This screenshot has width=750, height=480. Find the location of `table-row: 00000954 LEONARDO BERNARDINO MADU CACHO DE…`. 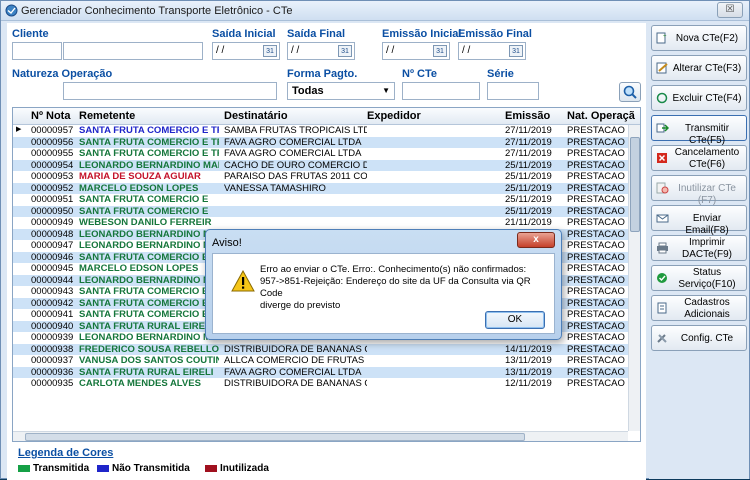

table-row: 00000954 LEONARDO BERNARDINO MADU CACHO DE… is located at coordinates (320, 165).